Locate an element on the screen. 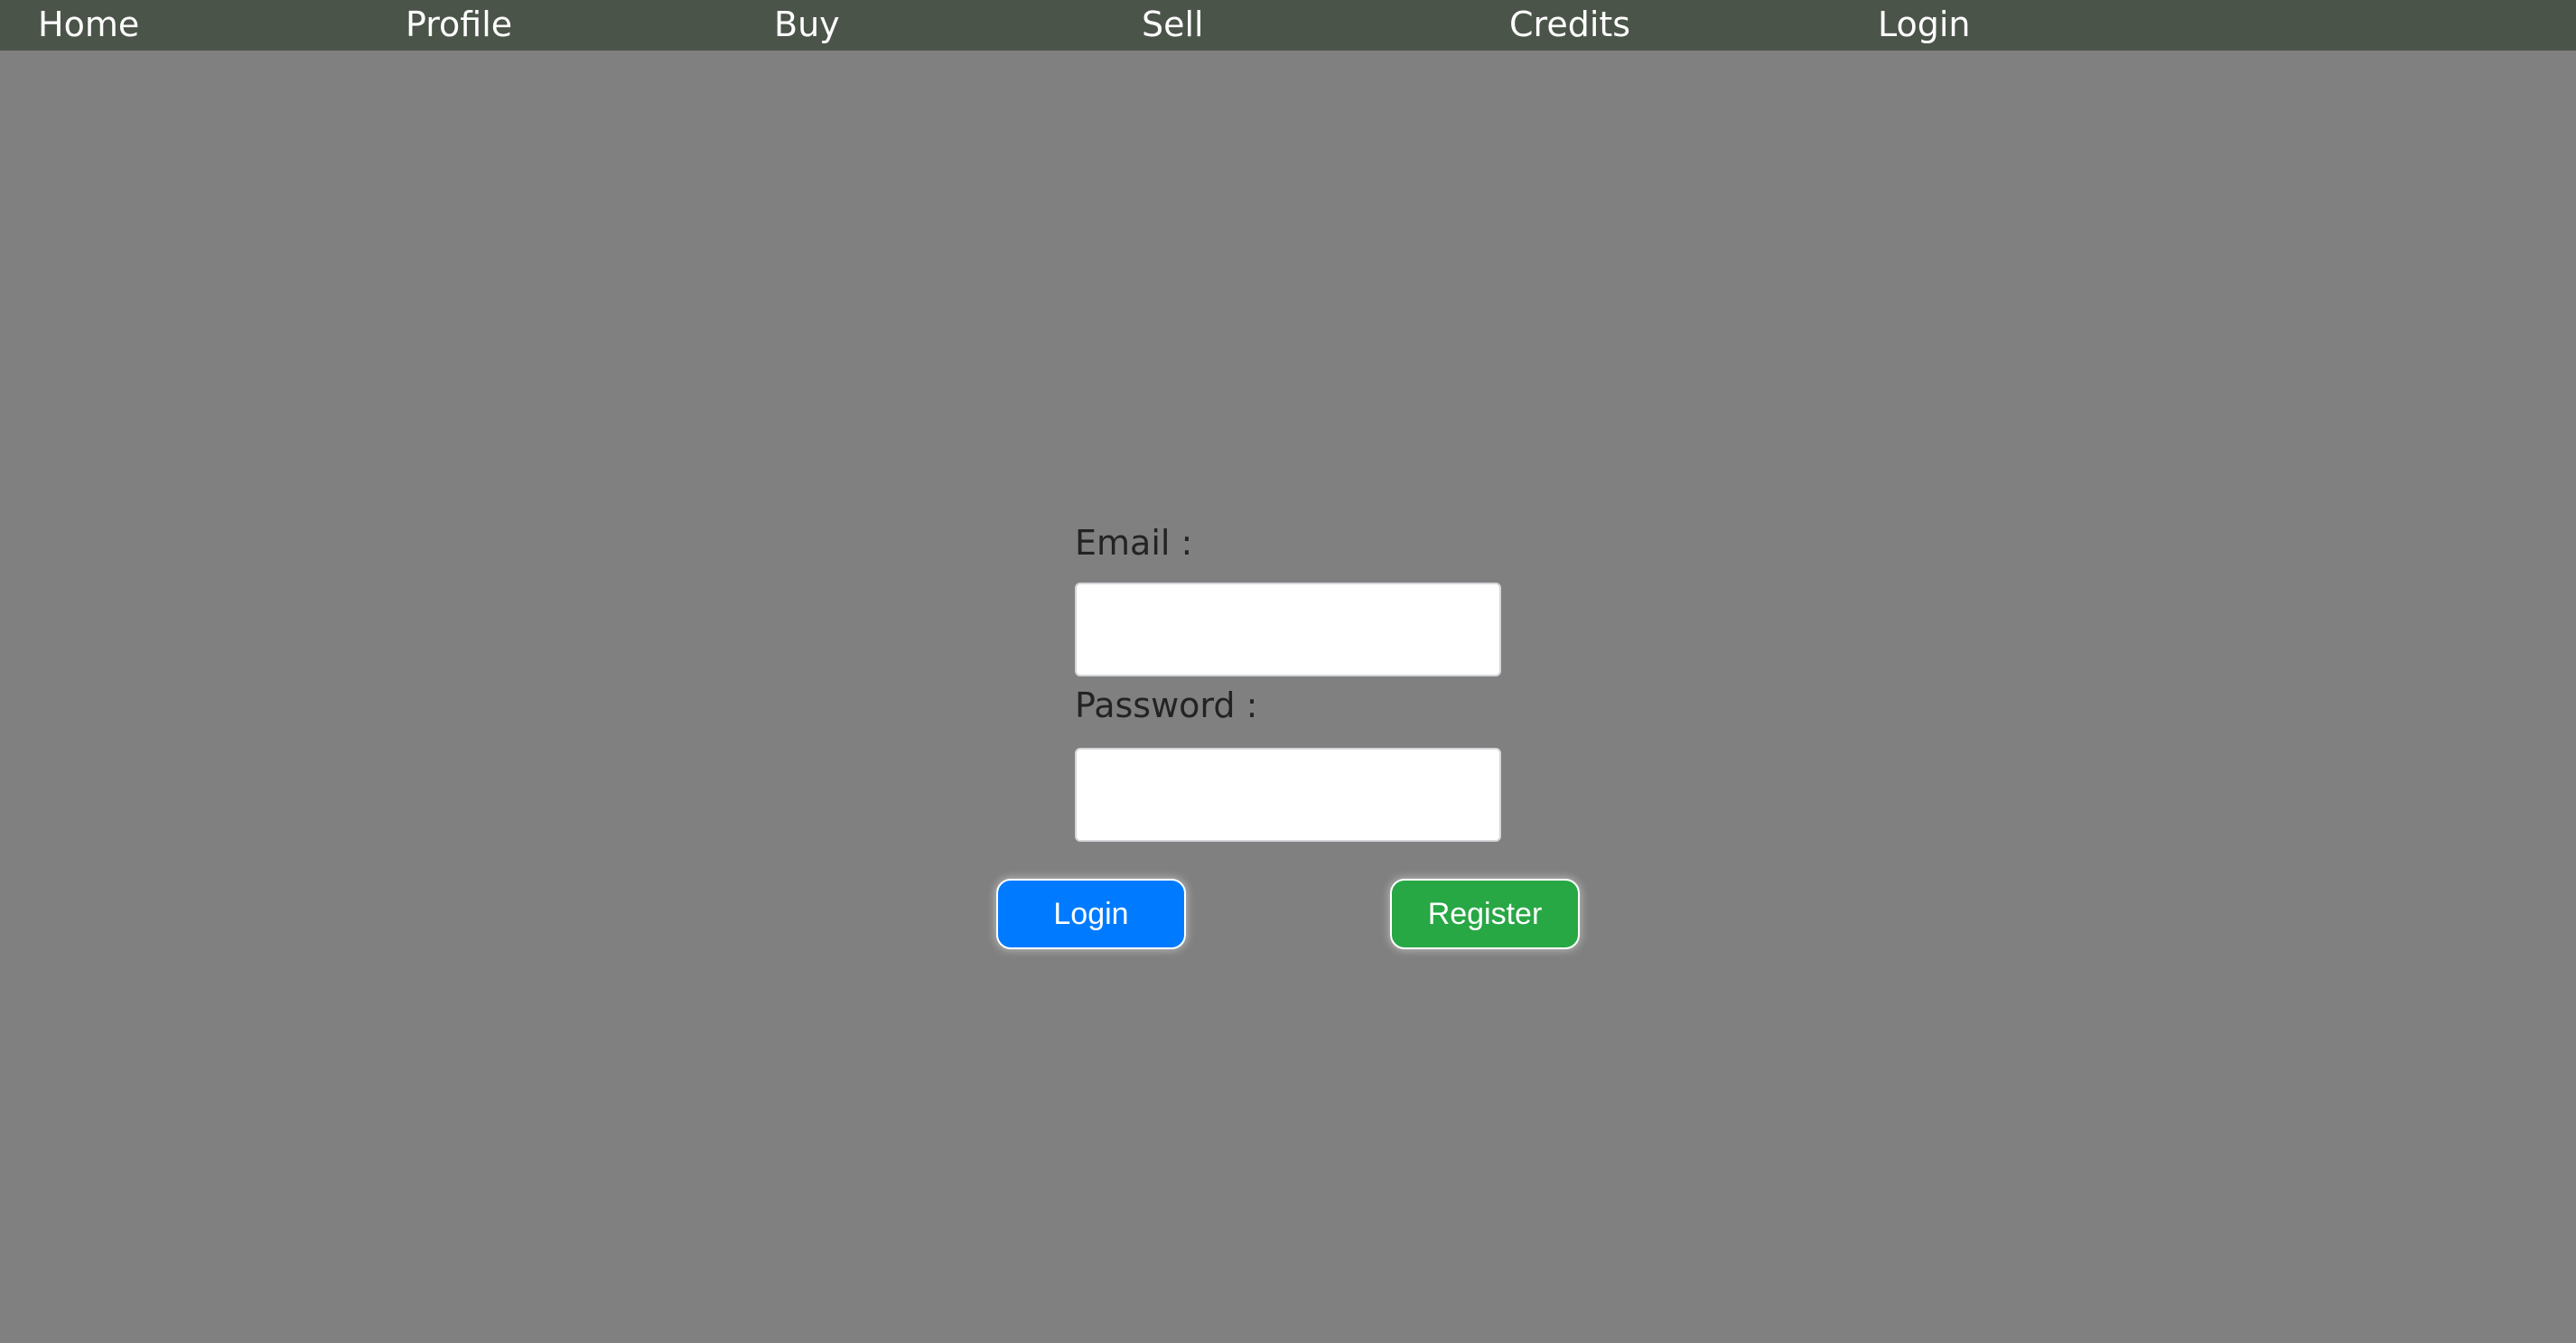  nav-item-home: Home is located at coordinates (88, 25).